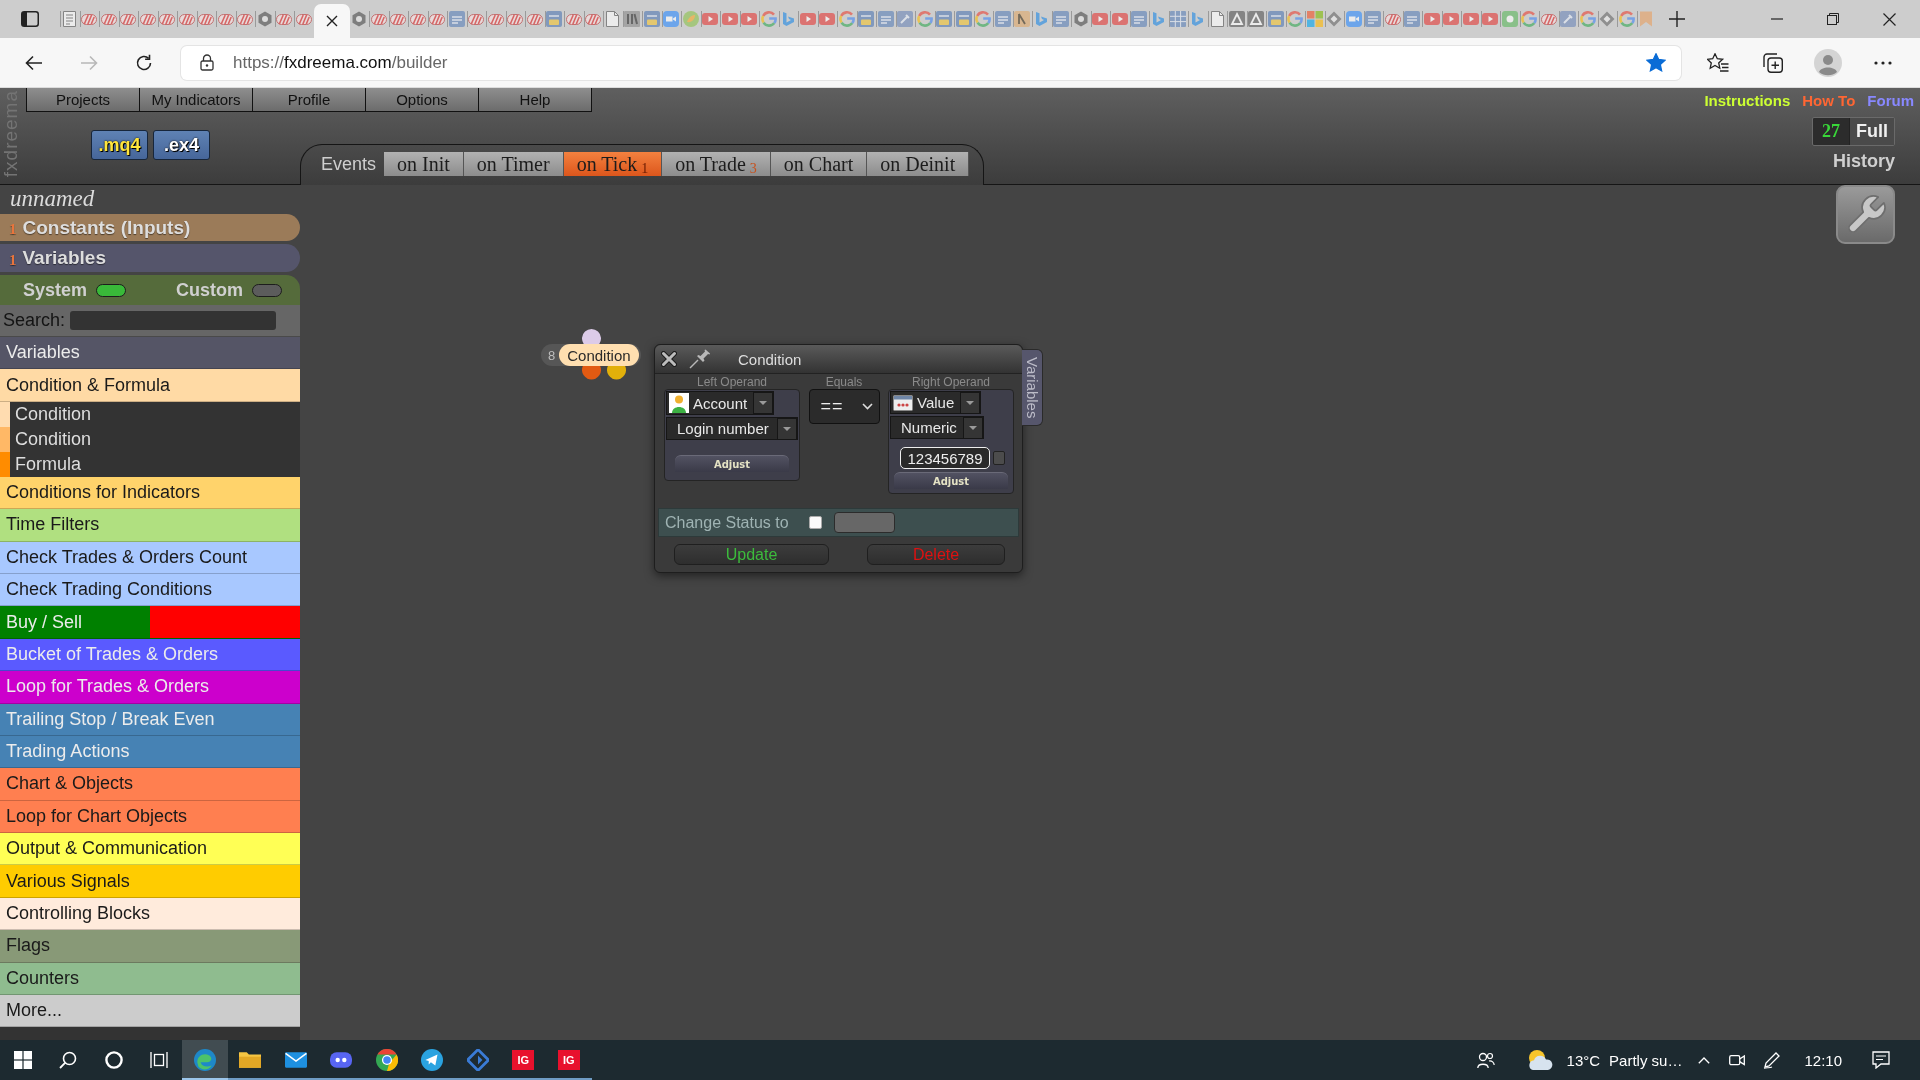 The height and width of the screenshot is (1080, 1920). I want to click on status-field, so click(864, 522).